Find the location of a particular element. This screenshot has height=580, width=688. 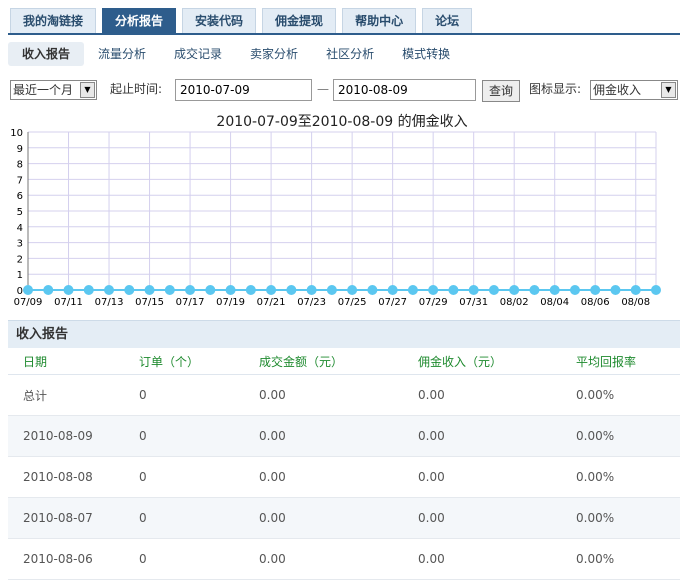

period-select: 最近一个月 ▼ is located at coordinates (53, 90).